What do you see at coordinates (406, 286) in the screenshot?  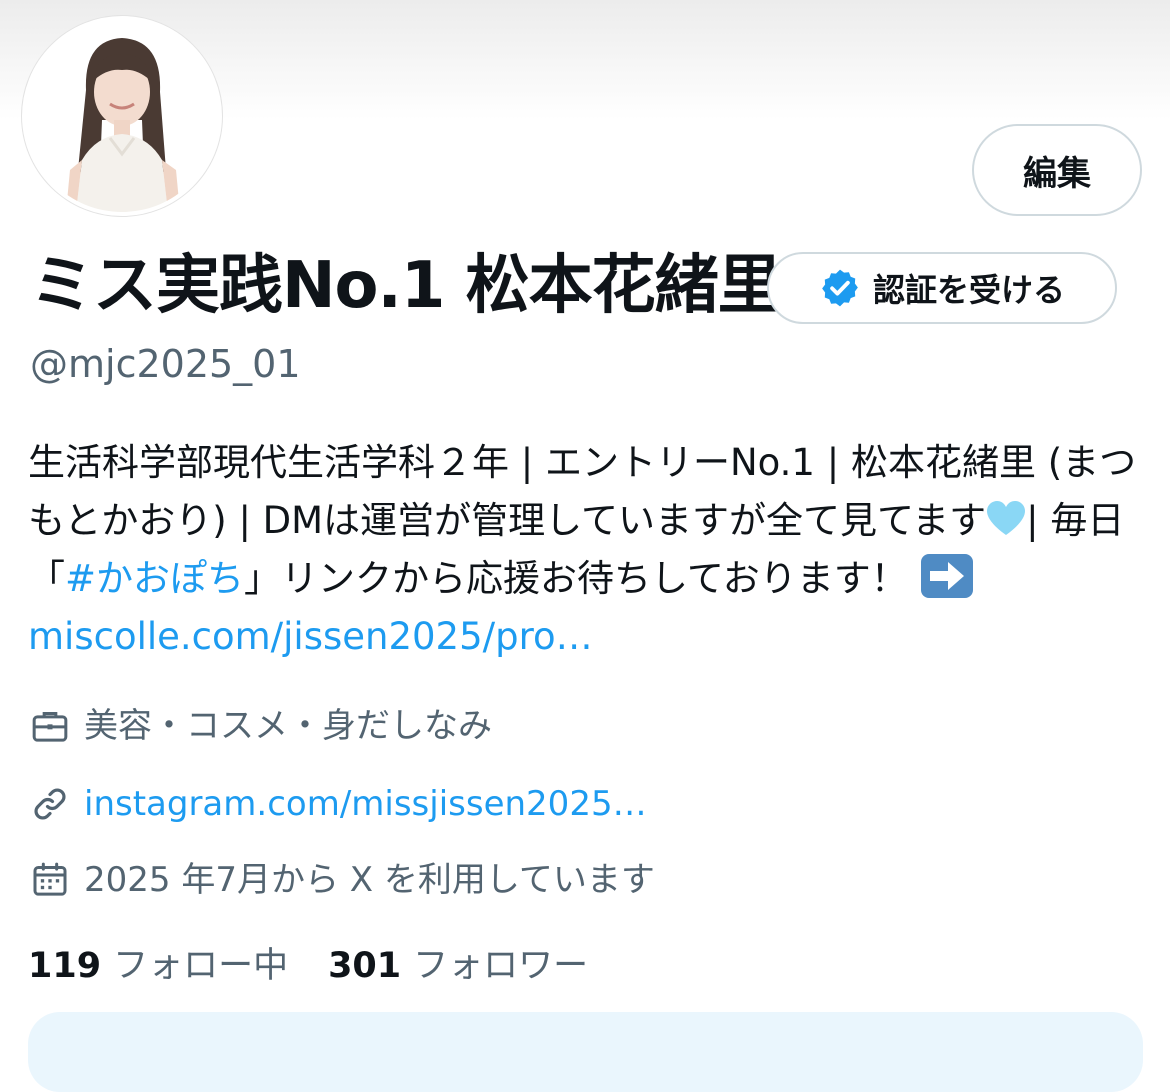 I see `display-name: ミス実践No.1 松本花緒里` at bounding box center [406, 286].